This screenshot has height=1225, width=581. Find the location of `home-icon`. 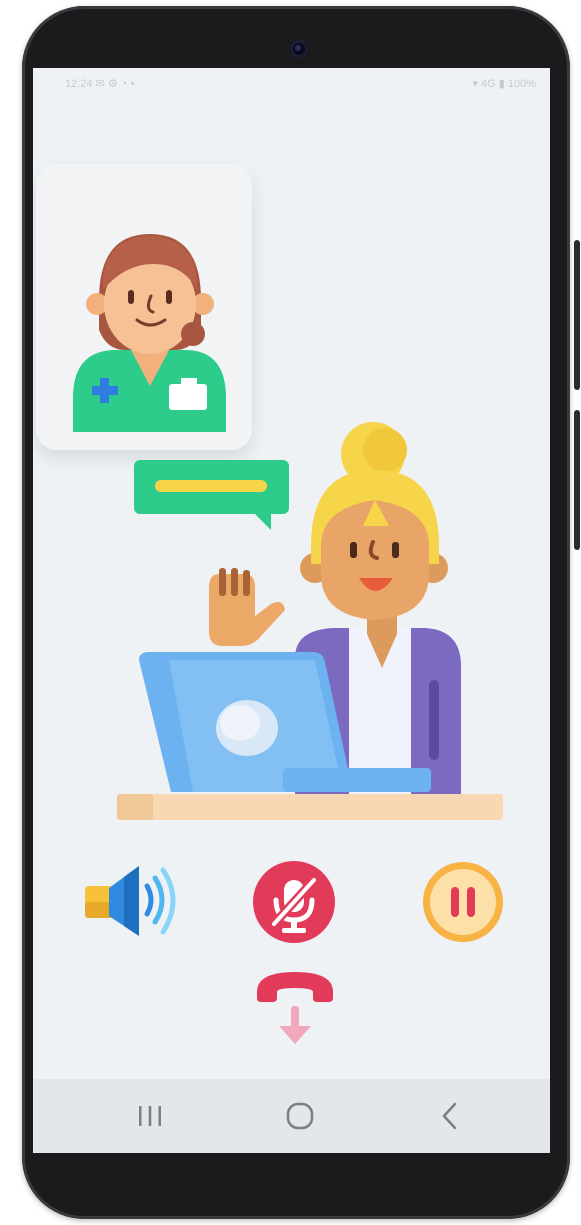

home-icon is located at coordinates (300, 1116).